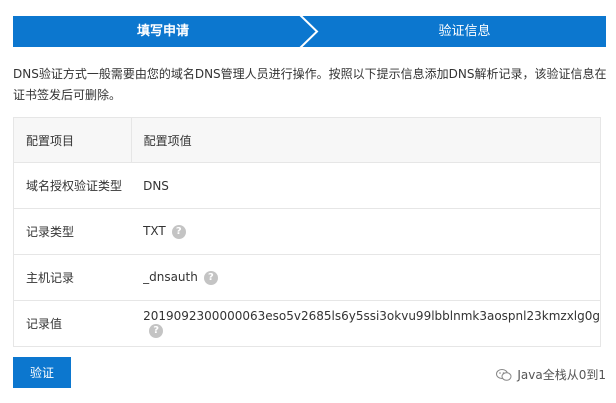 The height and width of the screenshot is (403, 616). Describe the element at coordinates (170, 277) in the screenshot. I see `row-value: _dnsauth` at that location.